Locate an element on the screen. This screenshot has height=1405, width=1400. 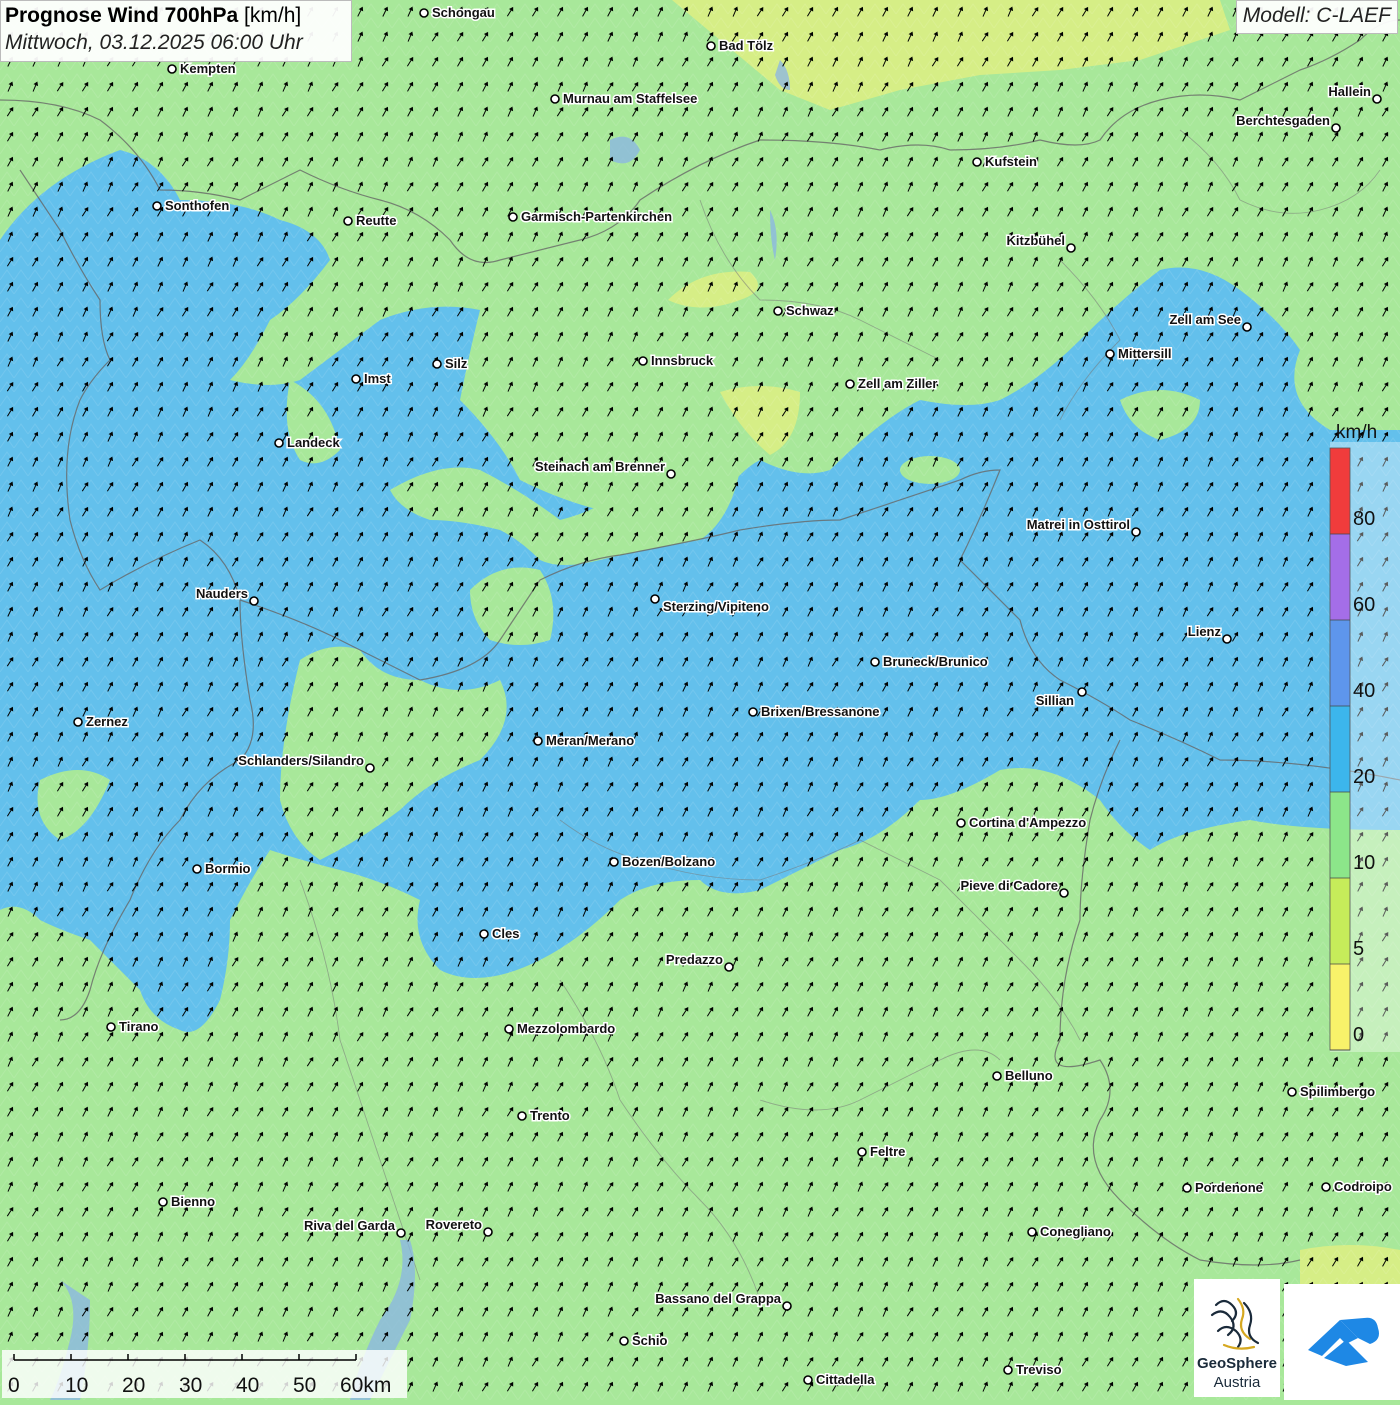
city-label: Landeck is located at coordinates (314, 442).